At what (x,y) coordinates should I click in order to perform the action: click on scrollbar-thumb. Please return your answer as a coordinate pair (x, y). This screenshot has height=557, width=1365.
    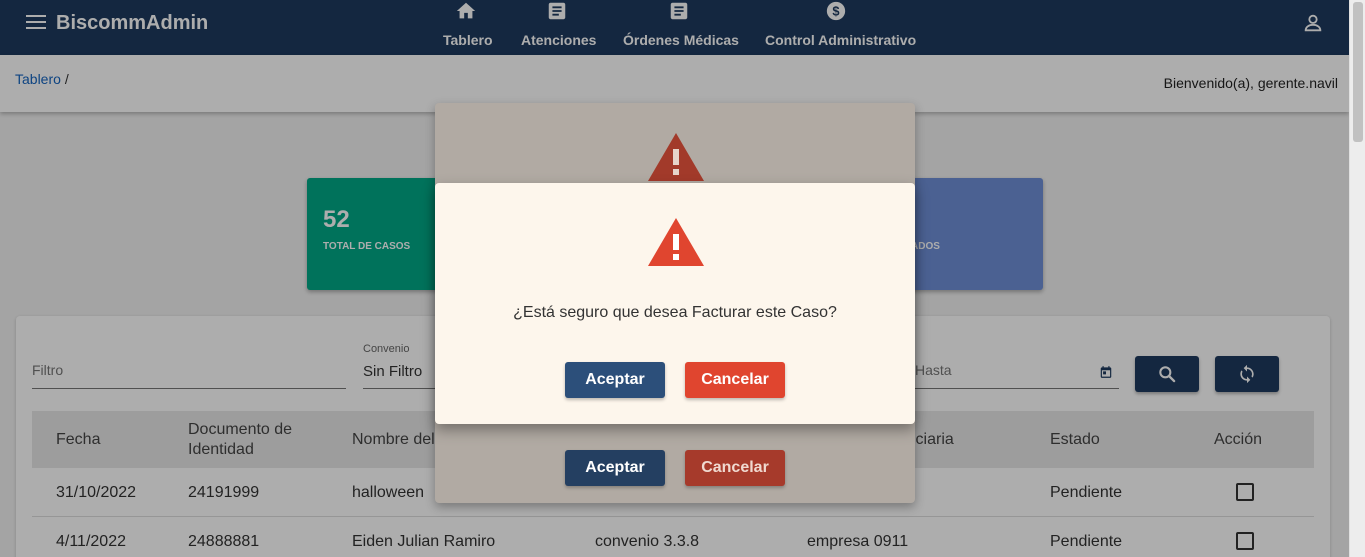
    Looking at the image, I should click on (1358, 72).